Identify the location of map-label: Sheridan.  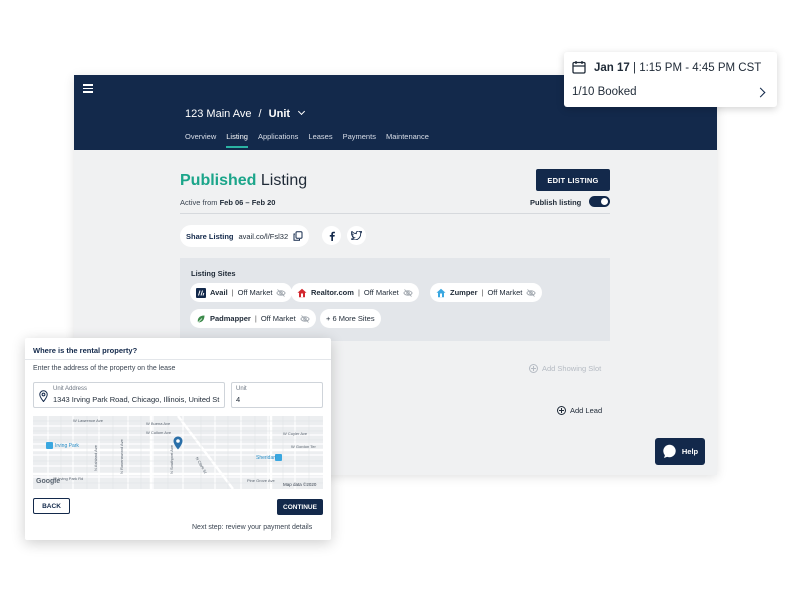
(266, 458).